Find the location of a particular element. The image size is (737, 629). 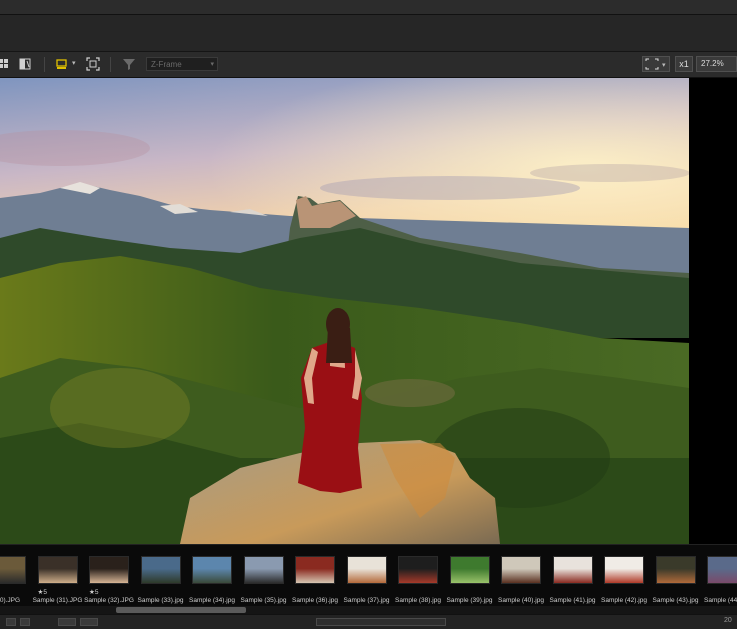

thumbnail-filename: Sample (39).jpg is located at coordinates (469, 600).